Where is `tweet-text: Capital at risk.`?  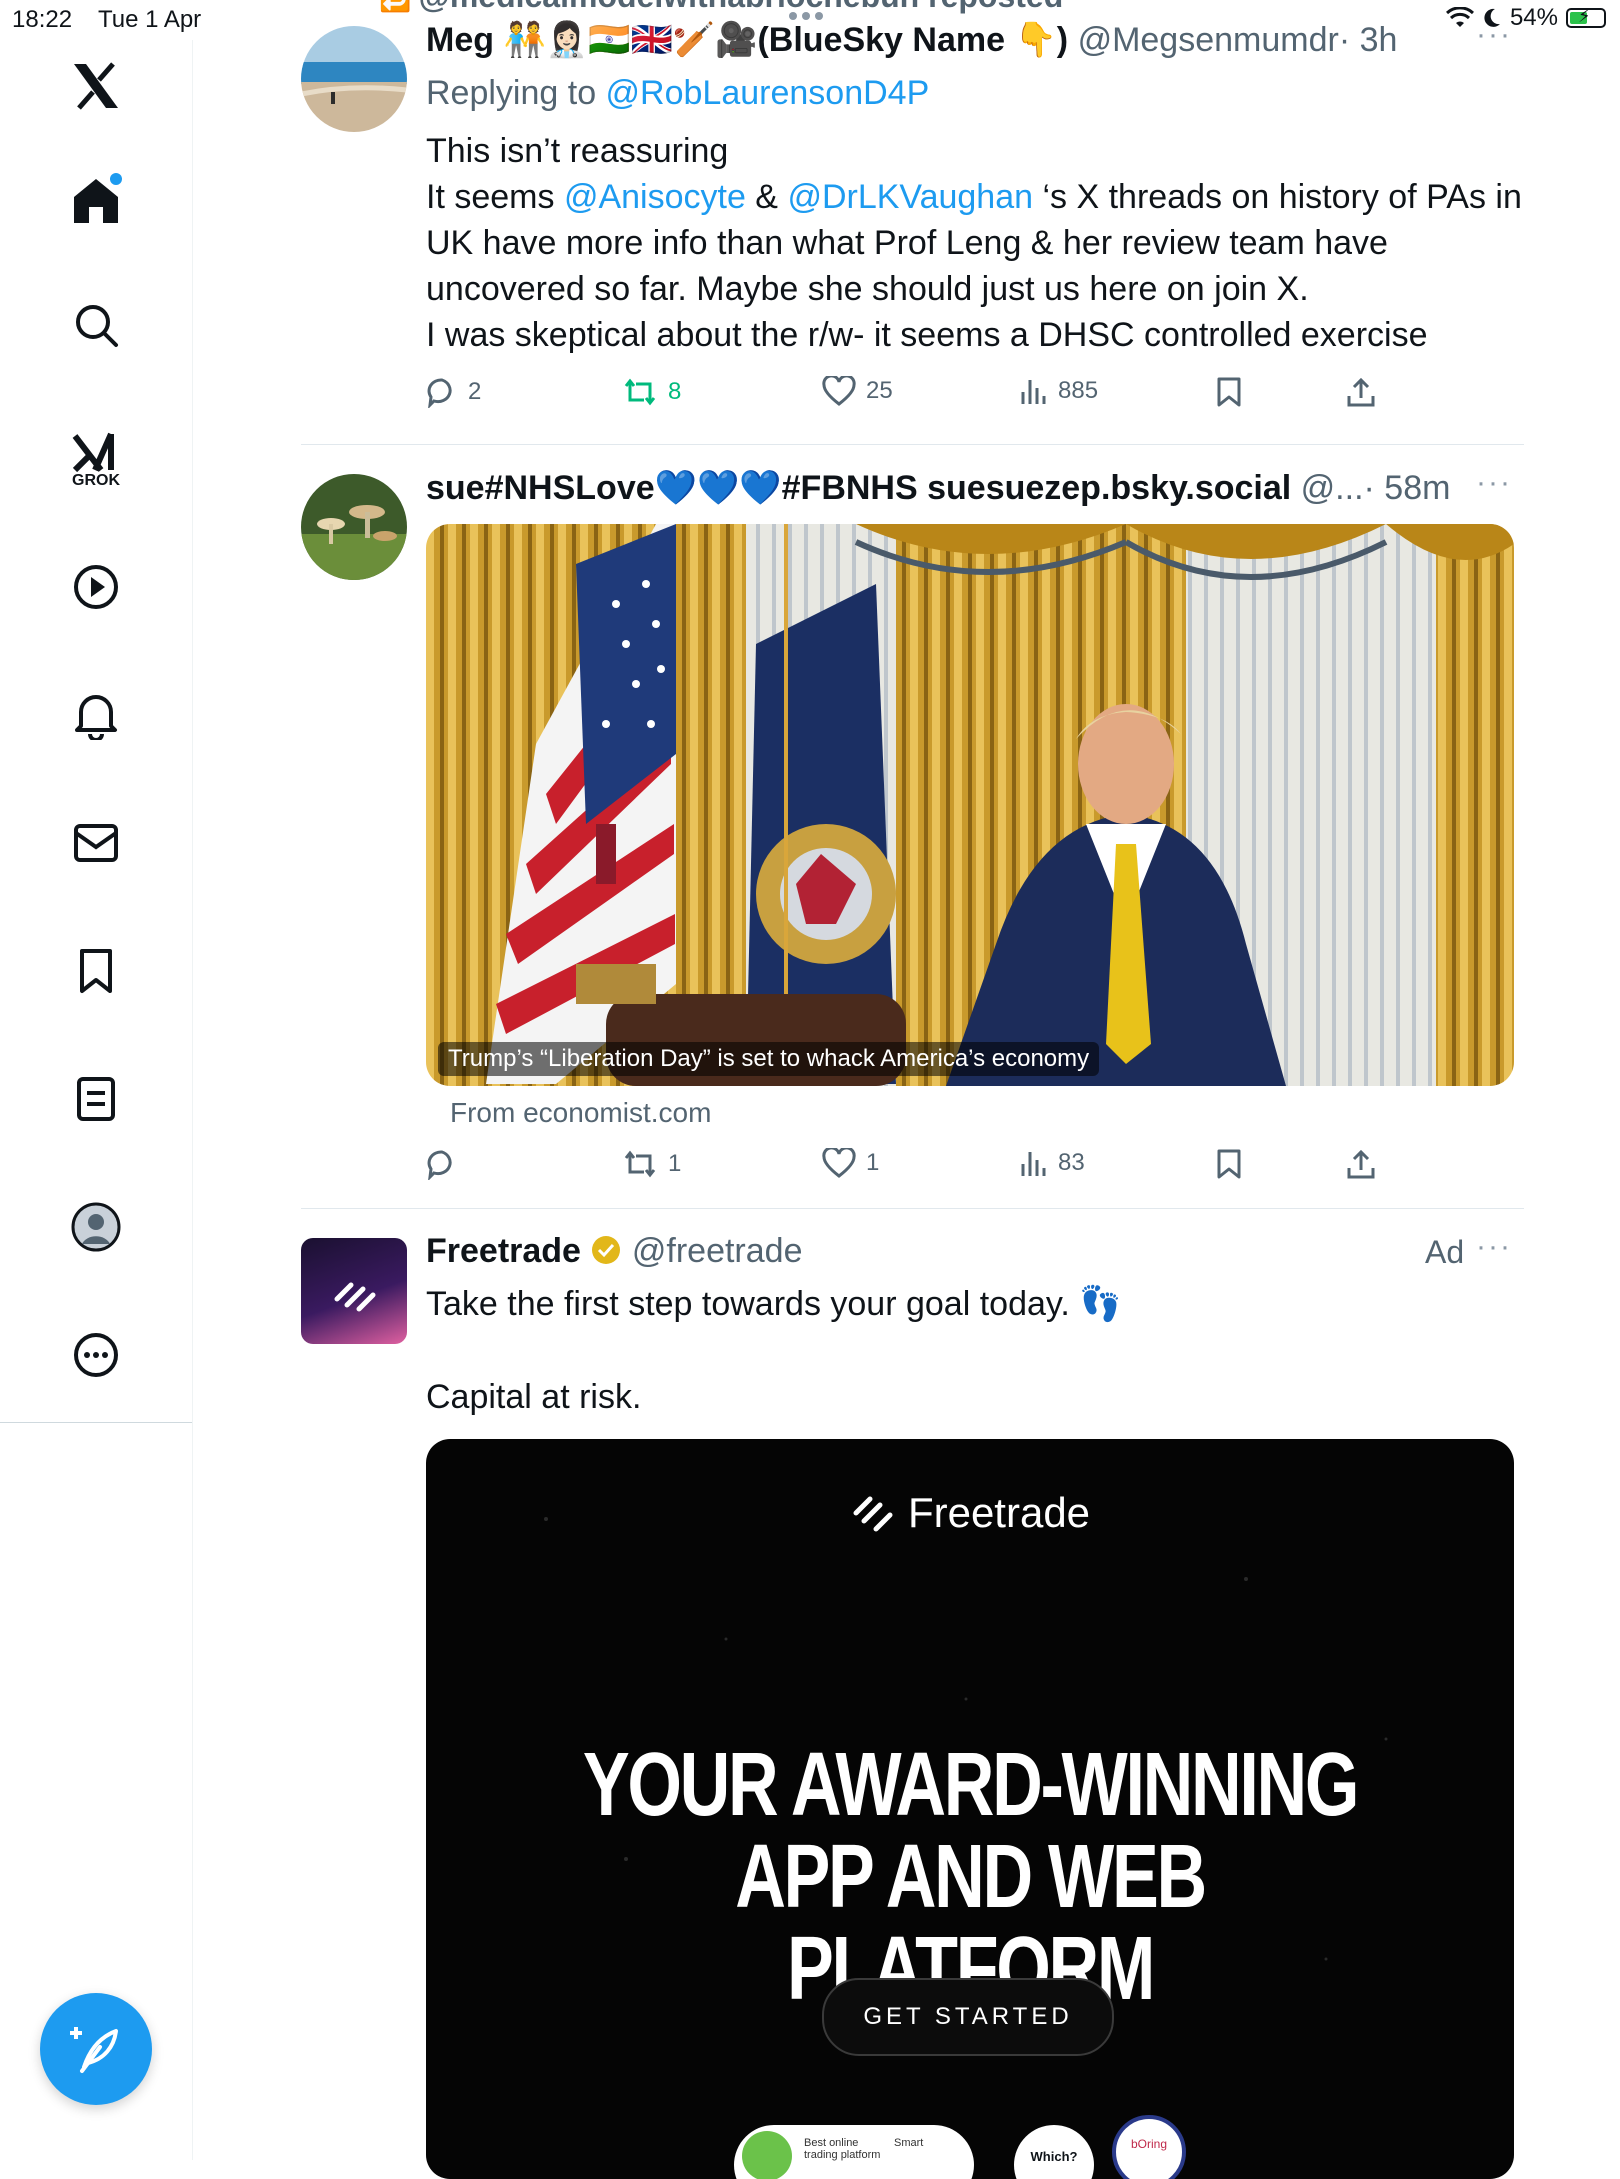
tweet-text: Capital at risk. is located at coordinates (534, 1397).